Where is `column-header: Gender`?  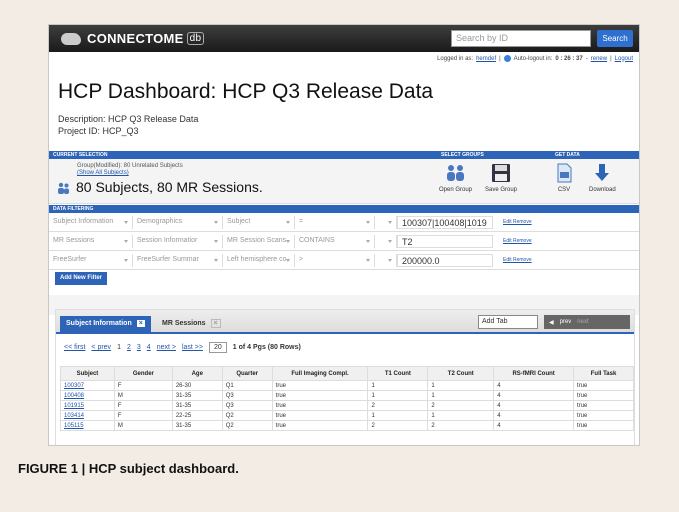
column-header: Gender is located at coordinates (143, 373).